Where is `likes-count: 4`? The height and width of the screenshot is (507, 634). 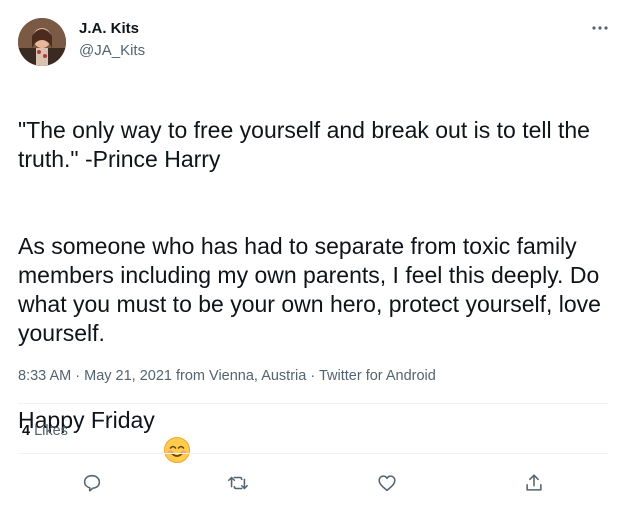 likes-count: 4 is located at coordinates (26, 431).